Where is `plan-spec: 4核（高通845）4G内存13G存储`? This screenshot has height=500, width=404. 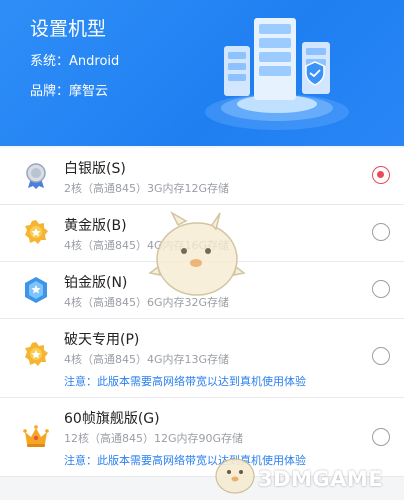
plan-spec: 4核（高通845）4G内存13G存储 is located at coordinates (147, 359).